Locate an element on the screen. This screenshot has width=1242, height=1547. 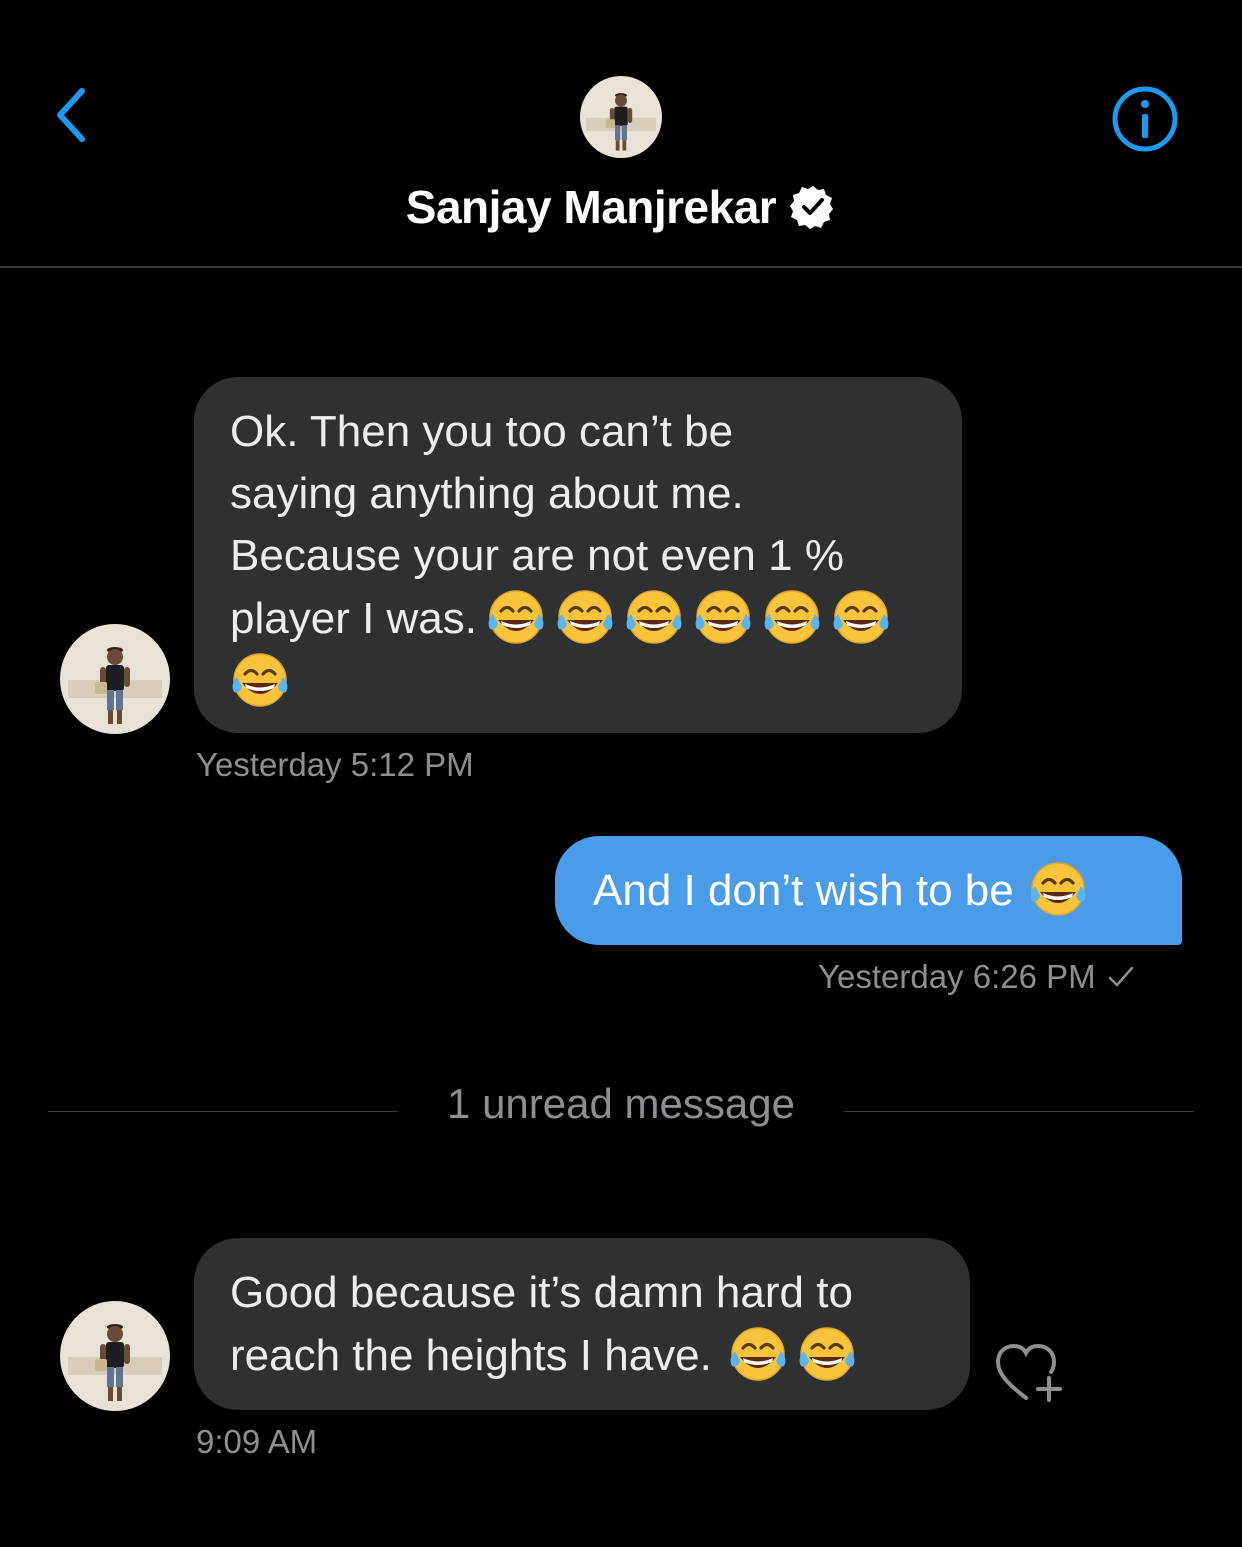
message-timestamp: Yesterday 5:12 PM is located at coordinates (335, 764).